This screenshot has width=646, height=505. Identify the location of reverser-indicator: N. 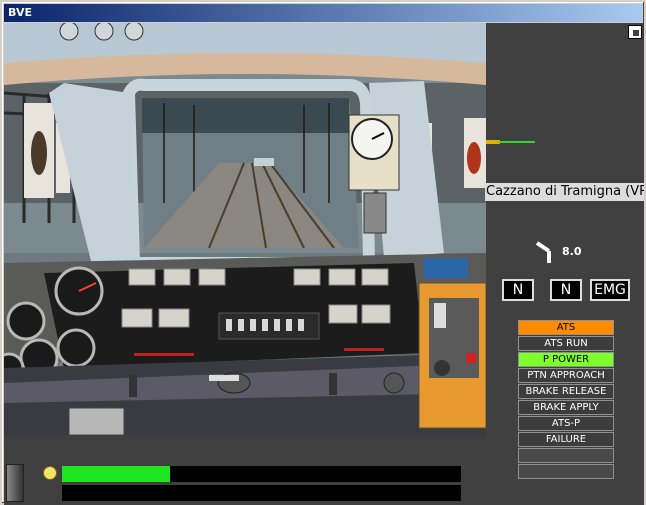
(518, 290).